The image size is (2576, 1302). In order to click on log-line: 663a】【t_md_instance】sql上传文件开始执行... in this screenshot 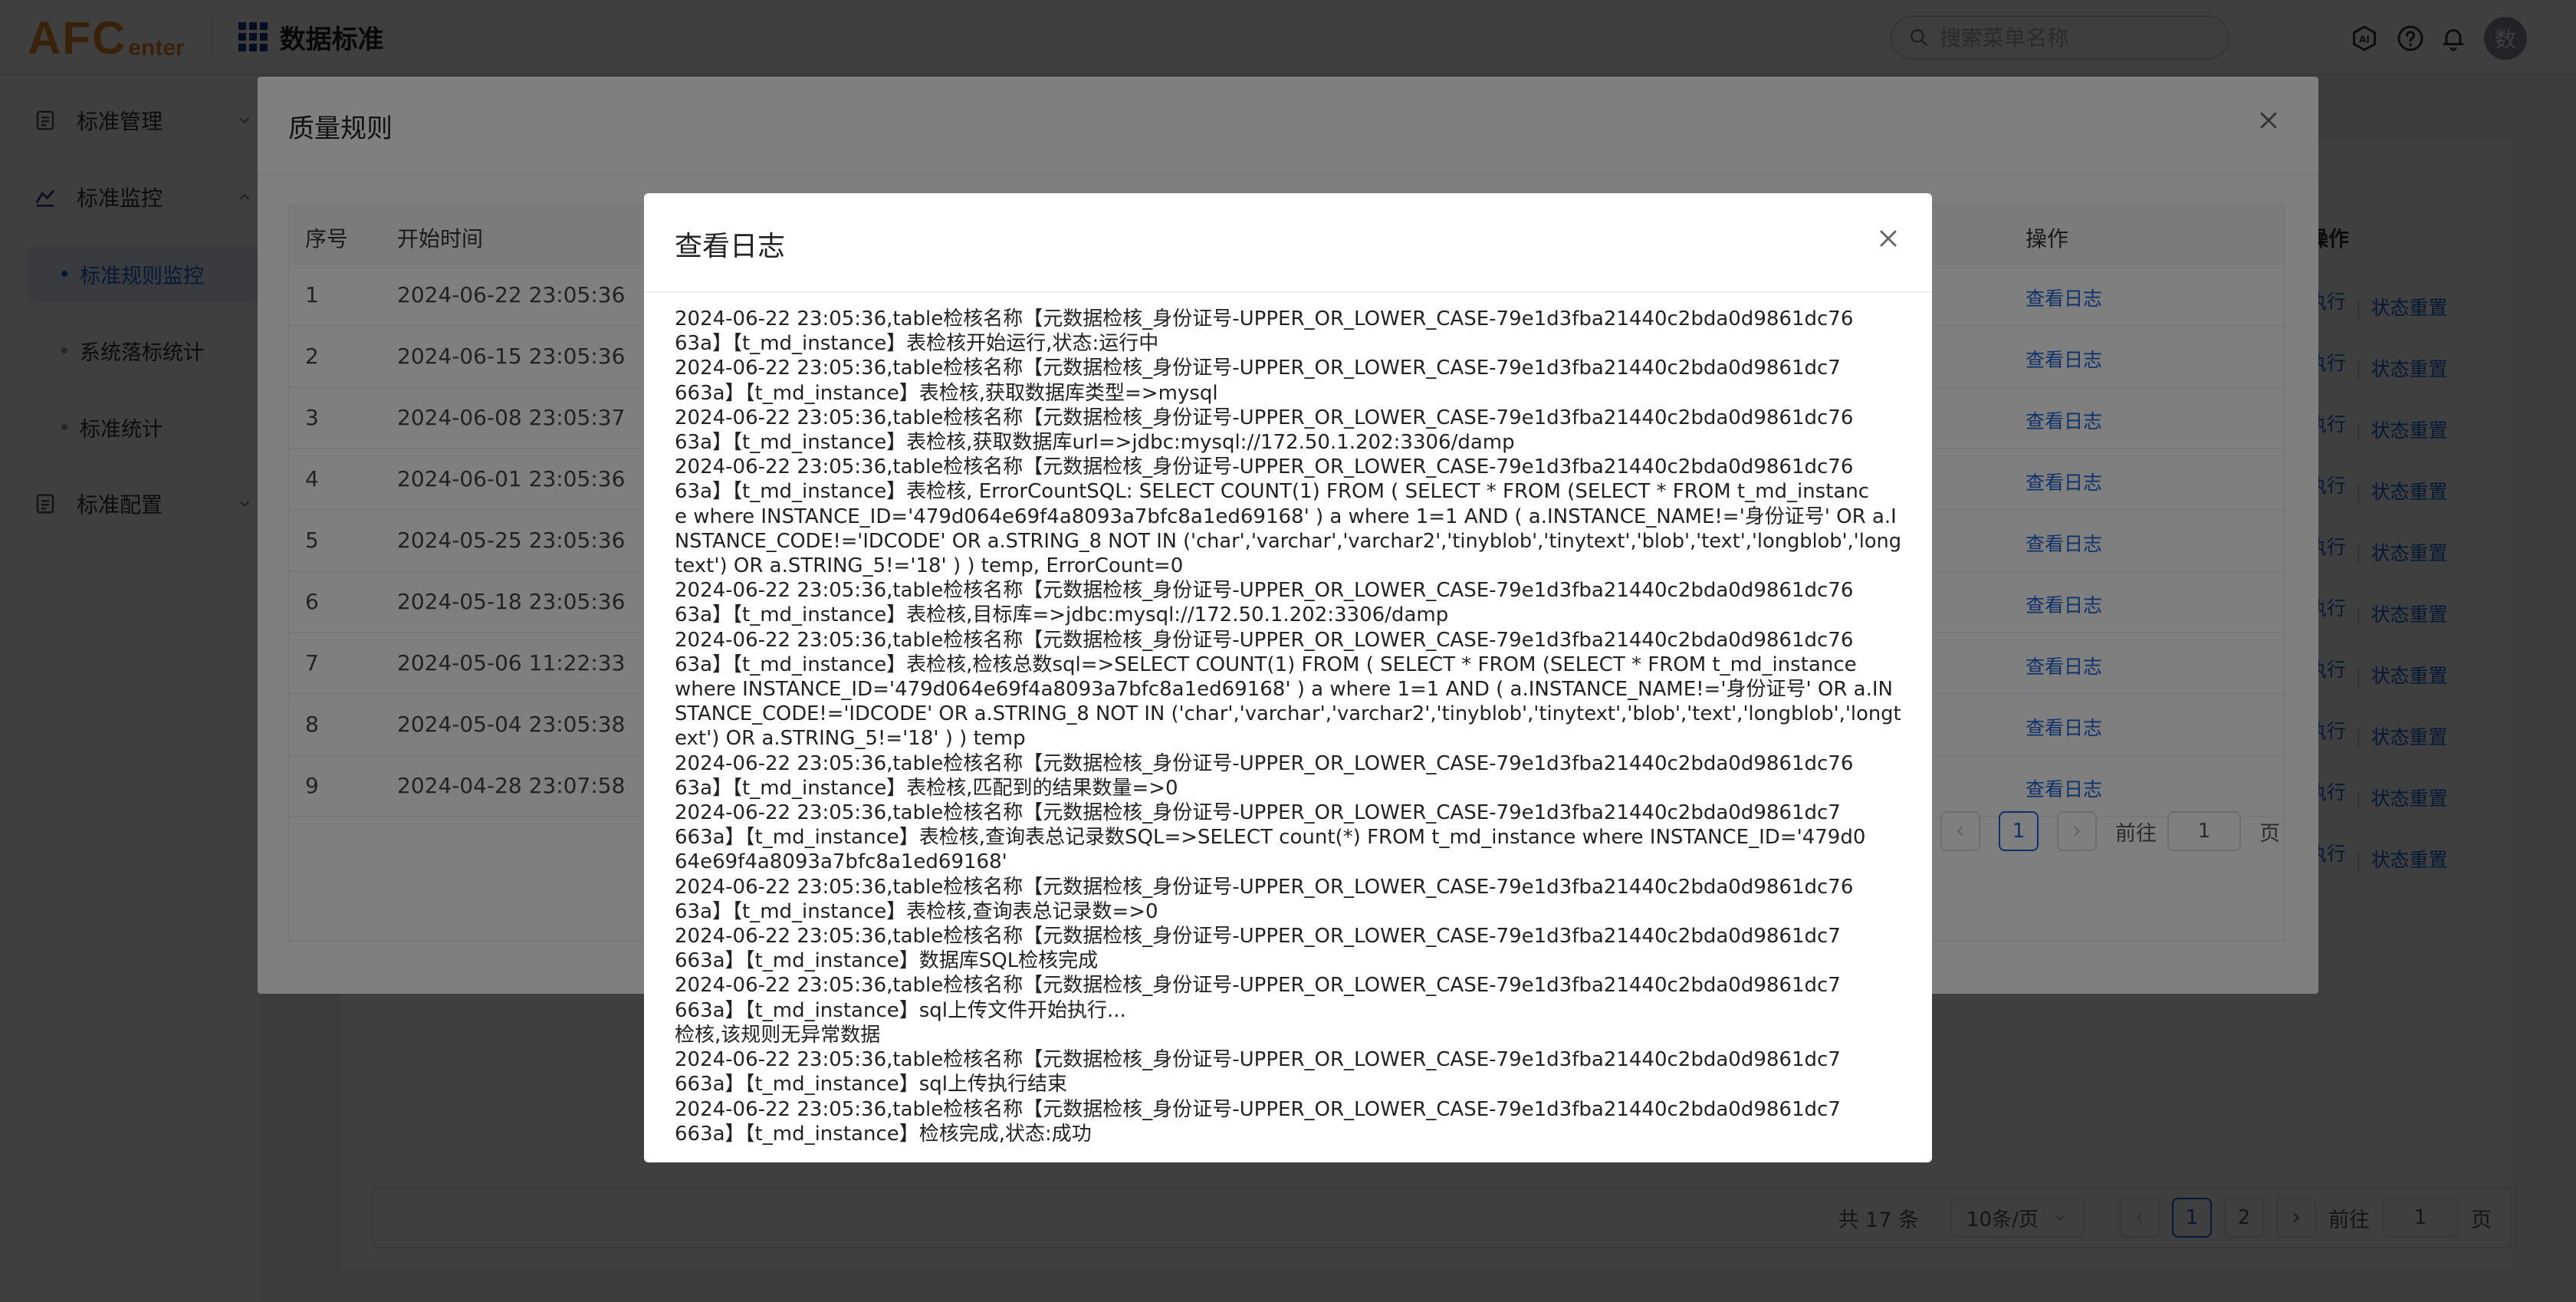, I will do `click(900, 1010)`.